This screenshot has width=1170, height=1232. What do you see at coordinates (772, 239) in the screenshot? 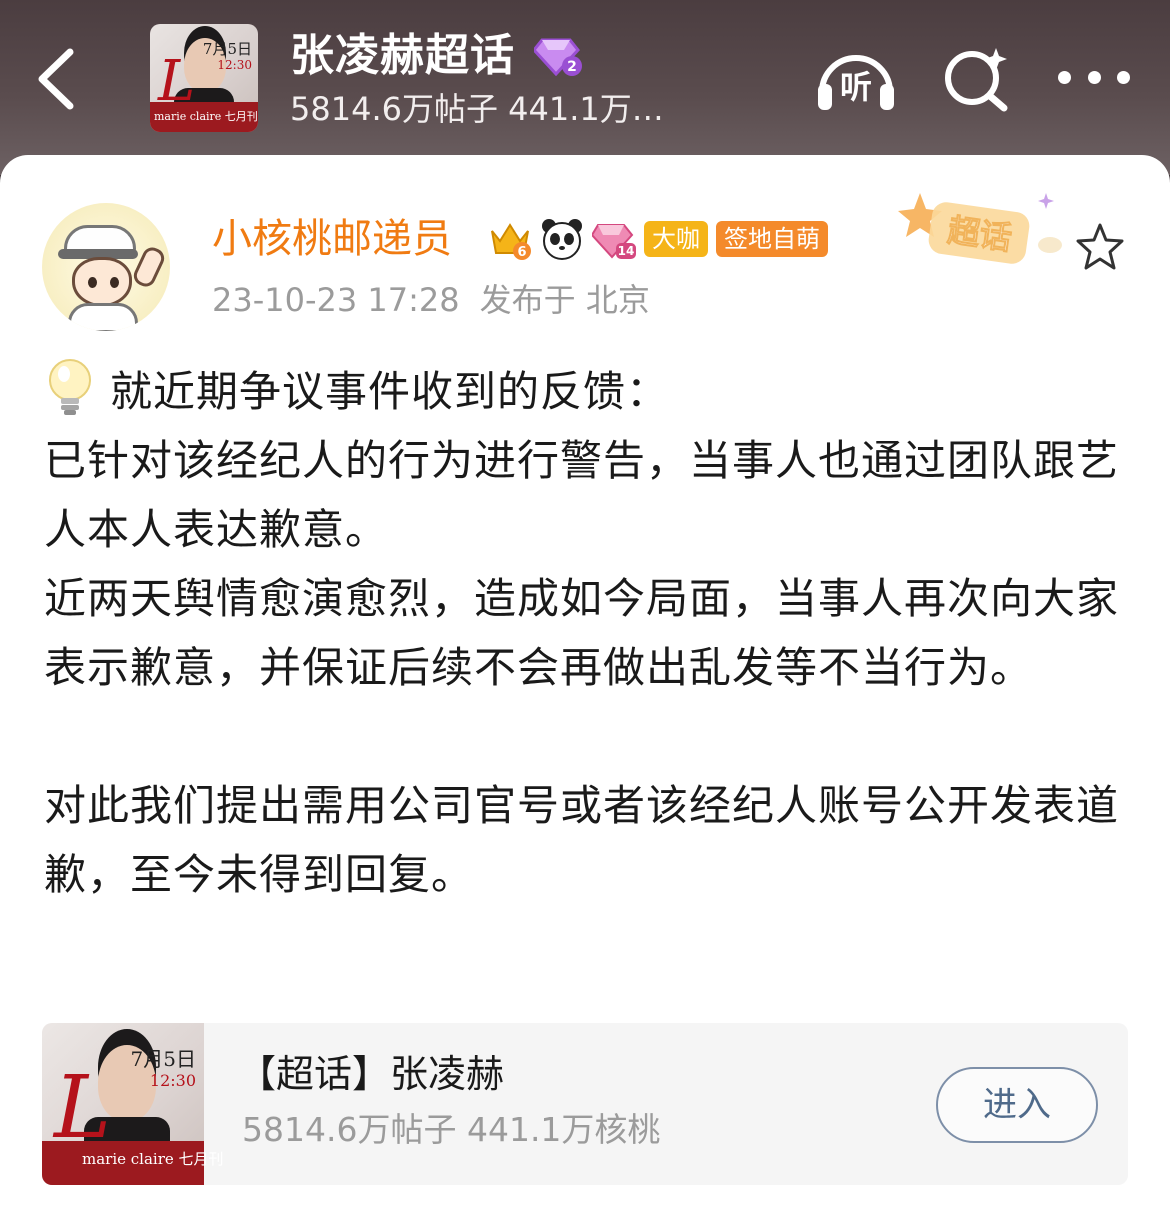
I see `tag-qiandi: 签地自萌` at bounding box center [772, 239].